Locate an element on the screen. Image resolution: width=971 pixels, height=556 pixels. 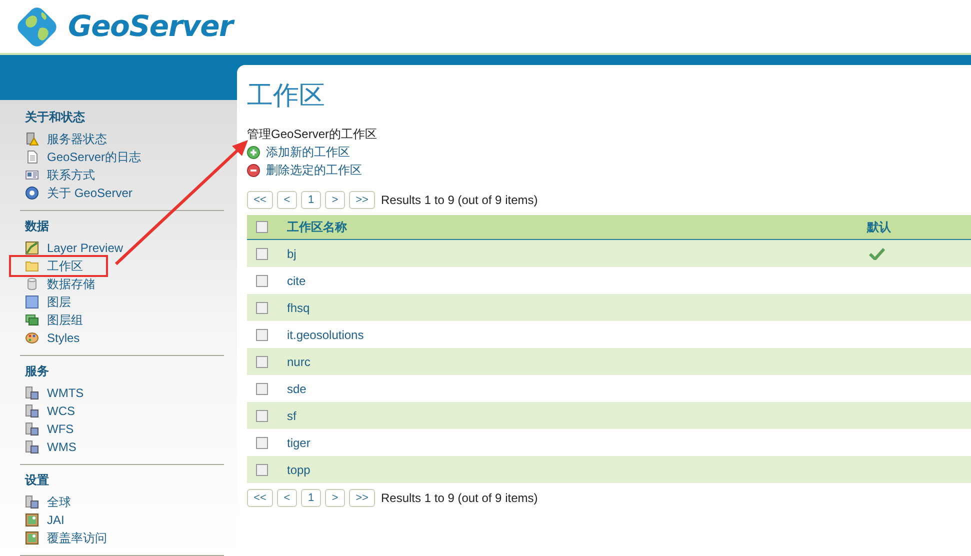
sidebar-section-title: 服务 is located at coordinates (37, 371).